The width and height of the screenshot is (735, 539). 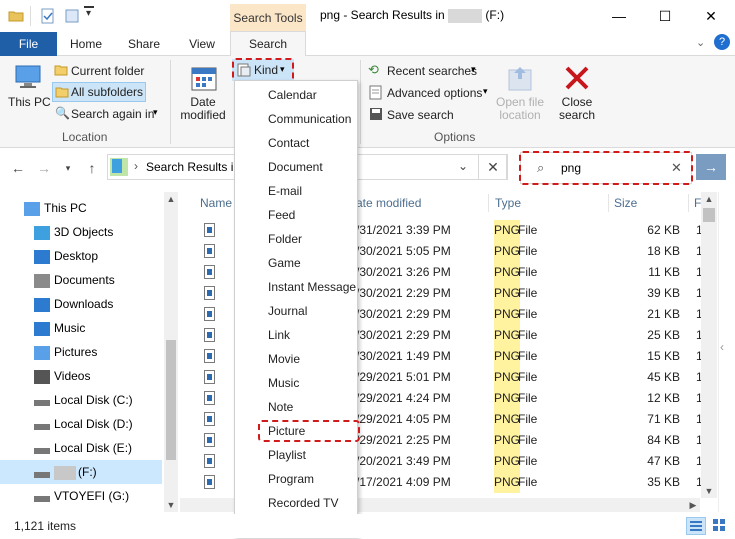 I want to click on 3d-objects-icon, so click(x=42, y=232).